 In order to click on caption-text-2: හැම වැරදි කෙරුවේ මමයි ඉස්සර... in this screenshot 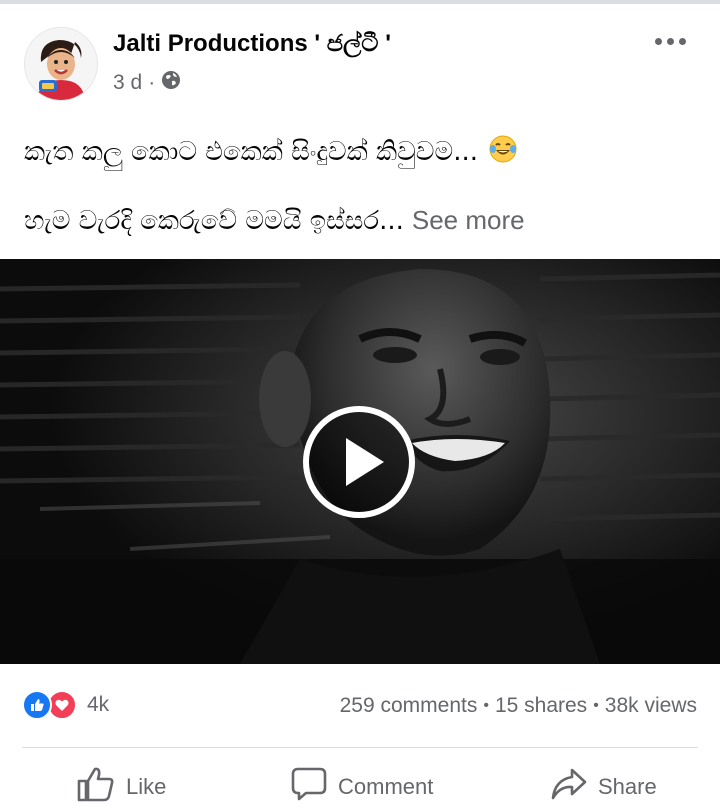, I will do `click(214, 221)`.